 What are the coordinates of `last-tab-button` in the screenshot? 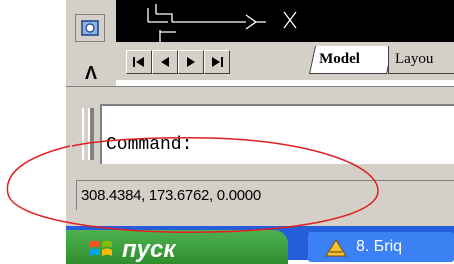 It's located at (217, 62).